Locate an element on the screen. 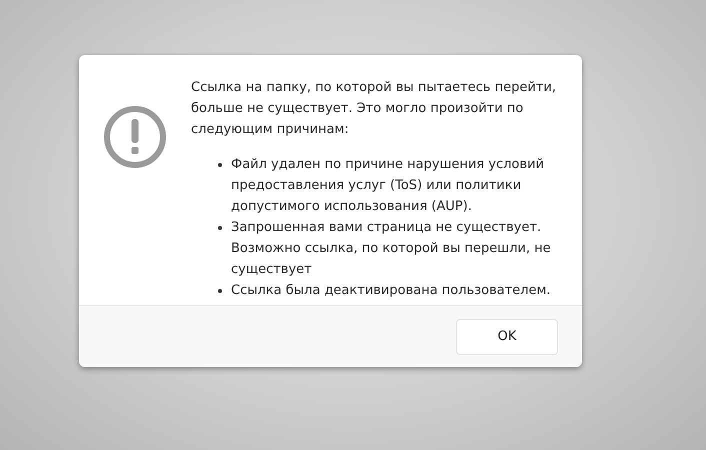 This screenshot has width=706, height=450. reason-text: Файл удален по причине нарушения условий предоставления услуг (ToS) или политики допустимого использования (AUP). is located at coordinates (388, 186).